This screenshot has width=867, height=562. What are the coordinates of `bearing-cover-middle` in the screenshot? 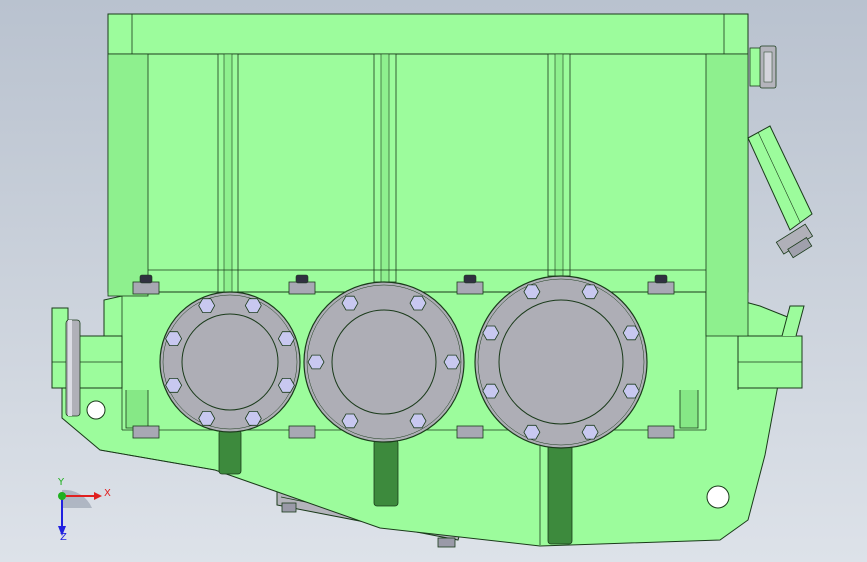 It's located at (384, 362).